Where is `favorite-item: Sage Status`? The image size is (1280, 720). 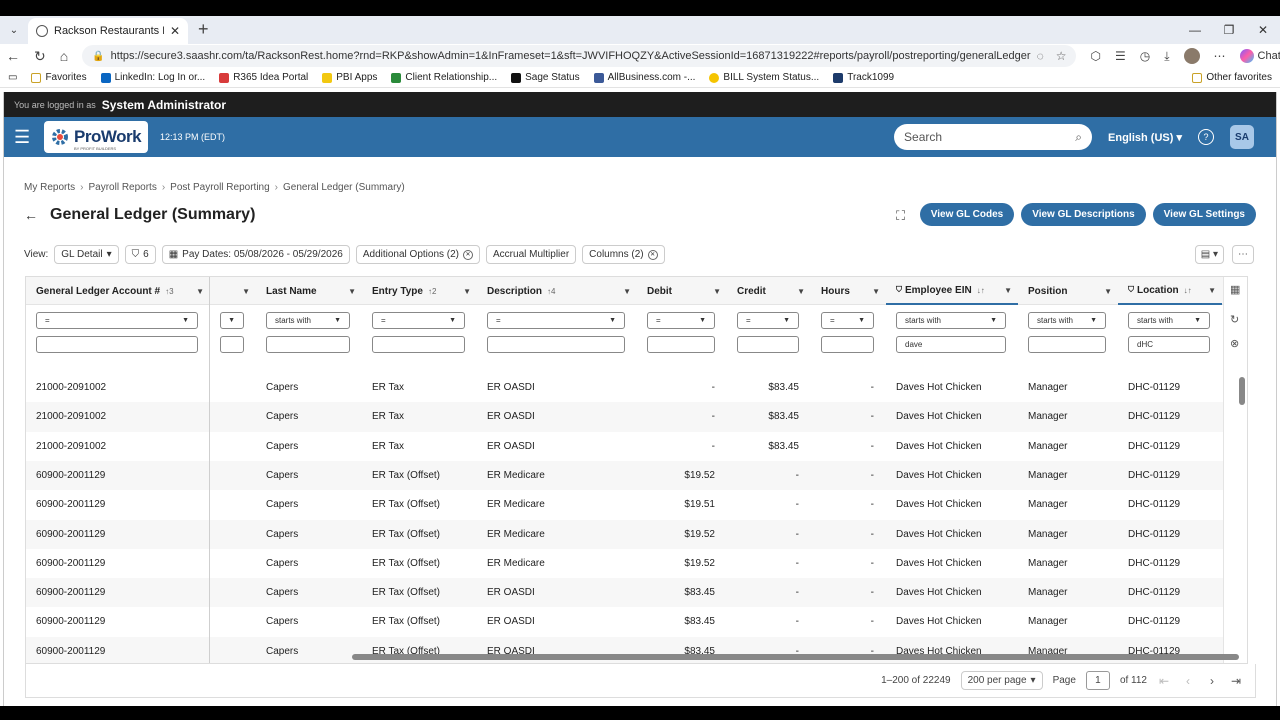
favorite-item: Sage Status is located at coordinates (545, 77).